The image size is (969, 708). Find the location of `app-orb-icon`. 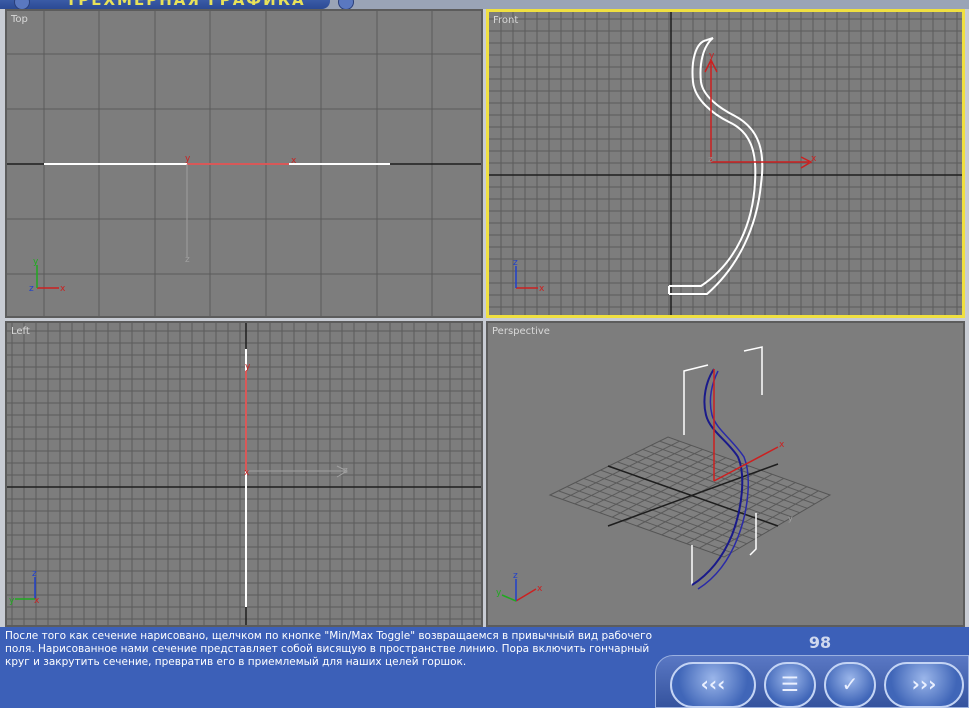

app-orb-icon is located at coordinates (22, 4).